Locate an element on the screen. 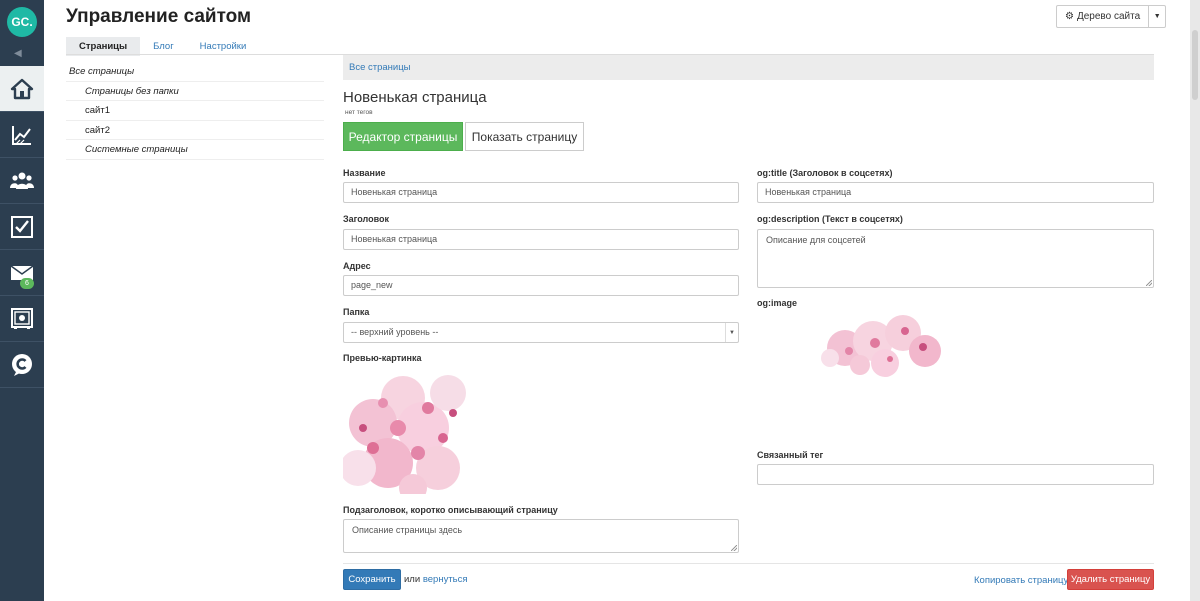 The height and width of the screenshot is (601, 1200). heading-input: Новенькая страница is located at coordinates (541, 239).